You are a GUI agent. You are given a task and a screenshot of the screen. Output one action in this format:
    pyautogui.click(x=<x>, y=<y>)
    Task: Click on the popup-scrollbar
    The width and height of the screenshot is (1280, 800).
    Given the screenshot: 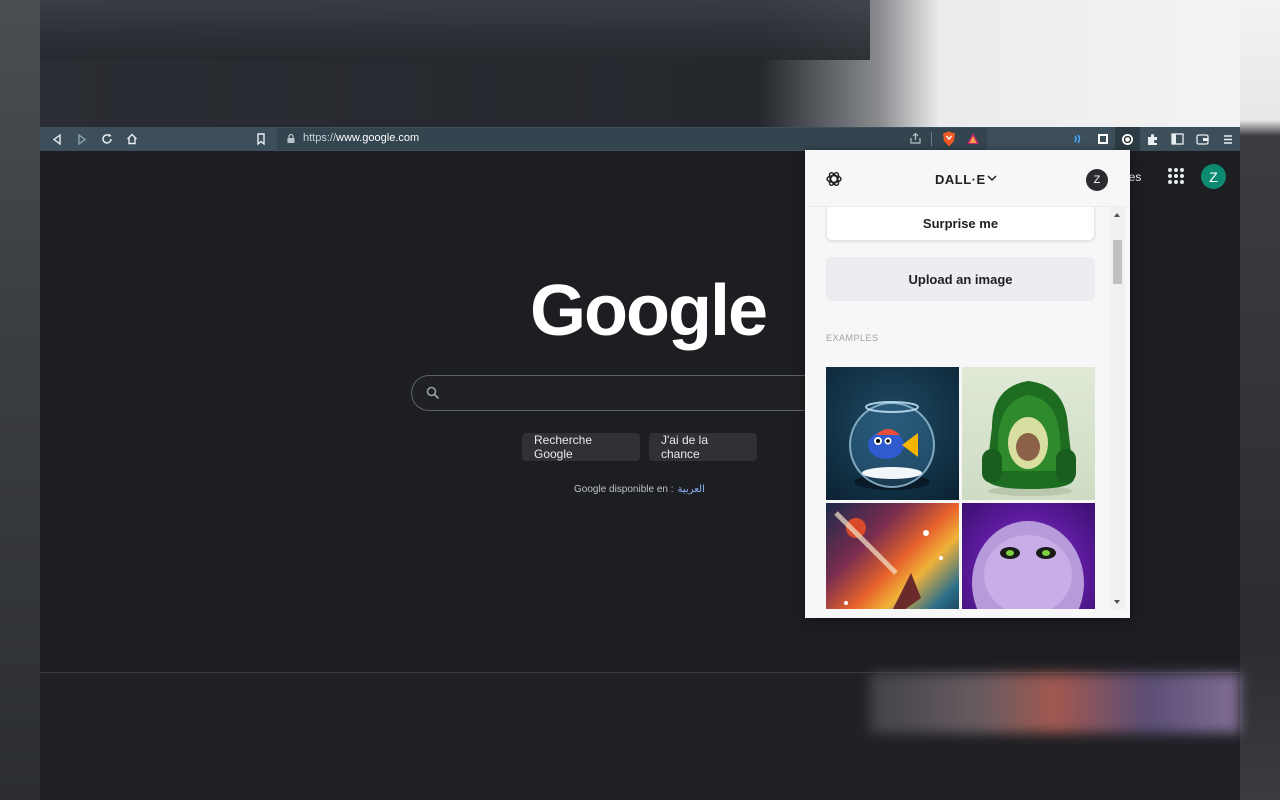 What is the action you would take?
    pyautogui.click(x=1117, y=408)
    